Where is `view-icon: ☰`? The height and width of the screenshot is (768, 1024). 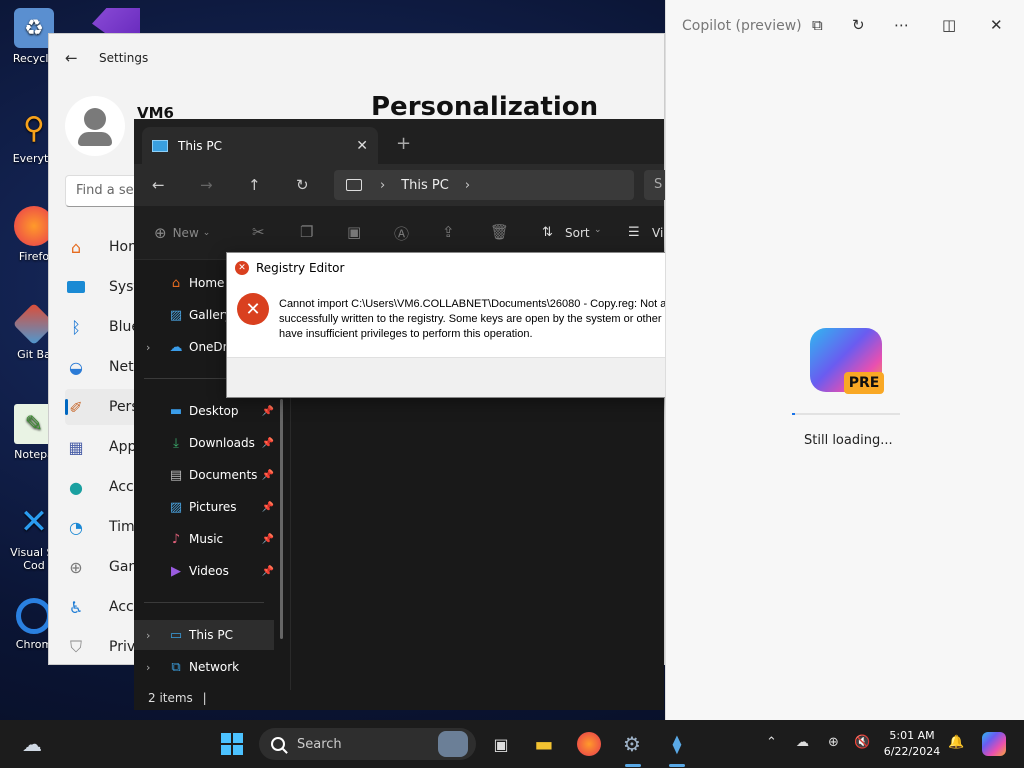
view-icon: ☰ is located at coordinates (634, 232).